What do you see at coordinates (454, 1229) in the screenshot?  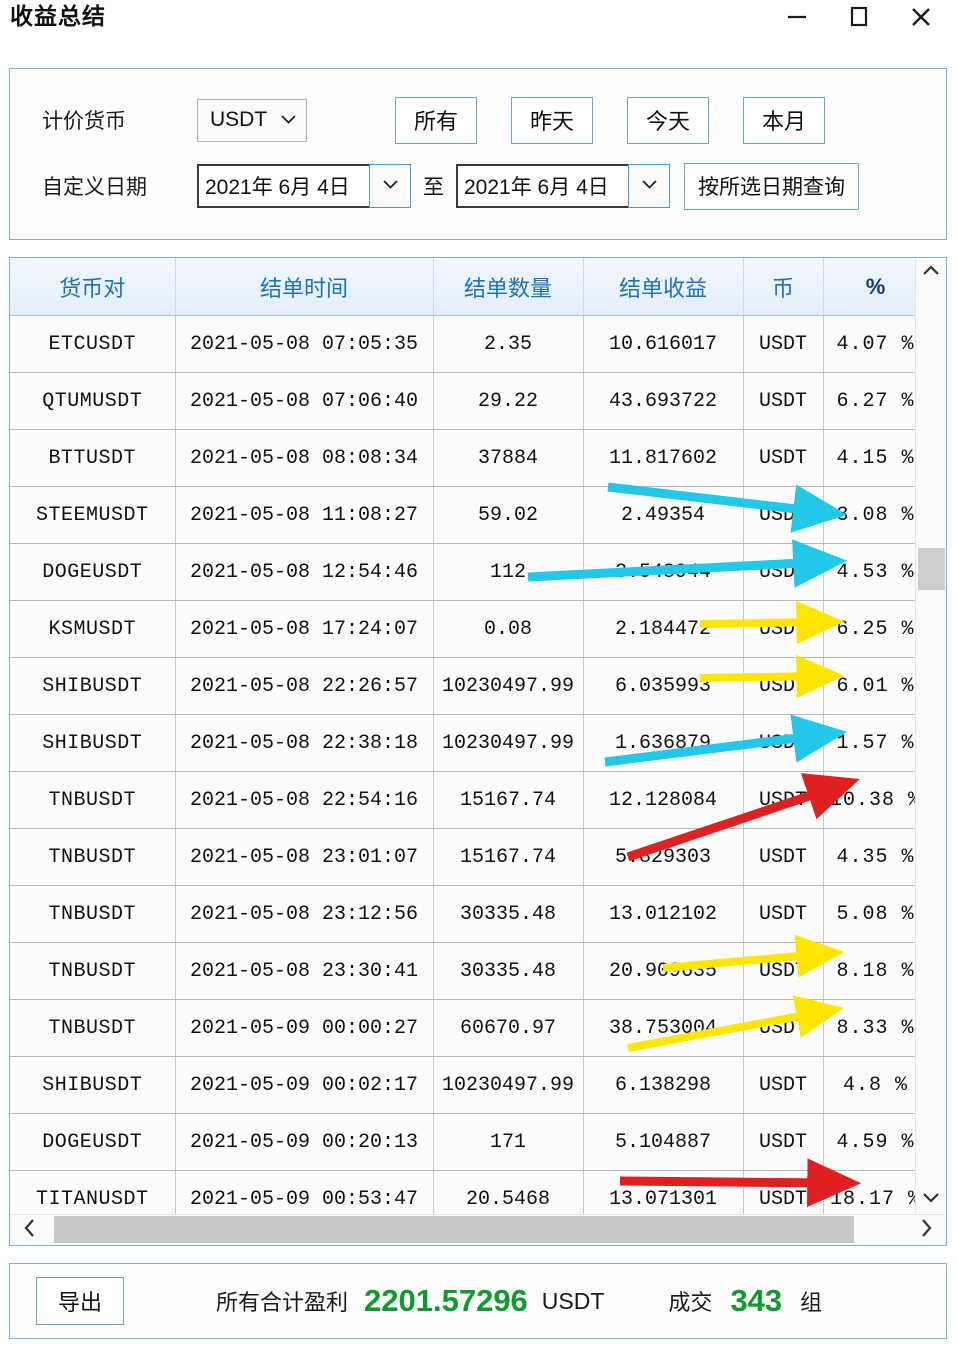 I see `horizontal-scroll-thumb` at bounding box center [454, 1229].